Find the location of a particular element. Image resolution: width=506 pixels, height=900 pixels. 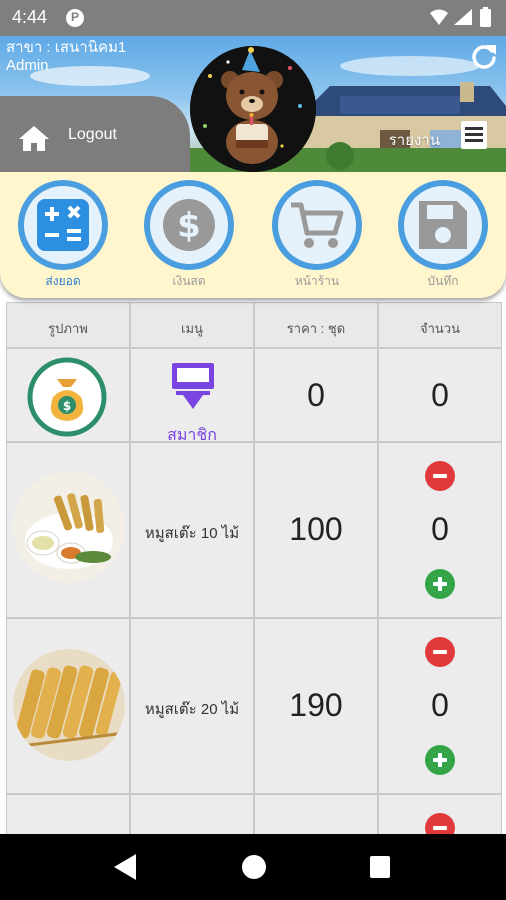

money-bag-icon: $ is located at coordinates (67, 397).